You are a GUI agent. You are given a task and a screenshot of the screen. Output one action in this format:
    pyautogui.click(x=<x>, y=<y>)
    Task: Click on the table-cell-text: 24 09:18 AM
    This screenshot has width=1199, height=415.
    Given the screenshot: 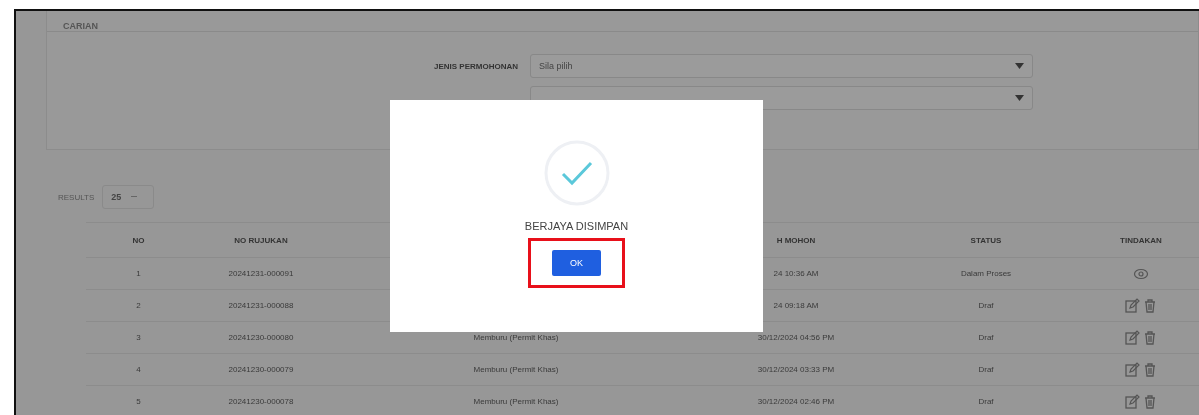 What is the action you would take?
    pyautogui.click(x=796, y=305)
    